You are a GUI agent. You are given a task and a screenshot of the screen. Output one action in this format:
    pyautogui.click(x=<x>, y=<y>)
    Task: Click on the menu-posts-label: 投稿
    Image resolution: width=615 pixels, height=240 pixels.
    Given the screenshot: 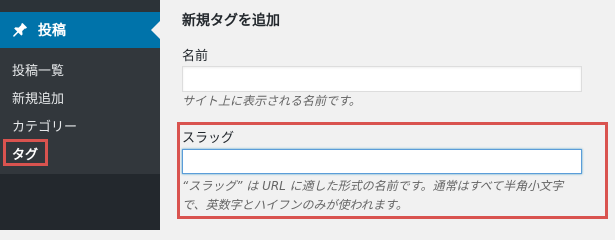 What is the action you would take?
    pyautogui.click(x=52, y=31)
    